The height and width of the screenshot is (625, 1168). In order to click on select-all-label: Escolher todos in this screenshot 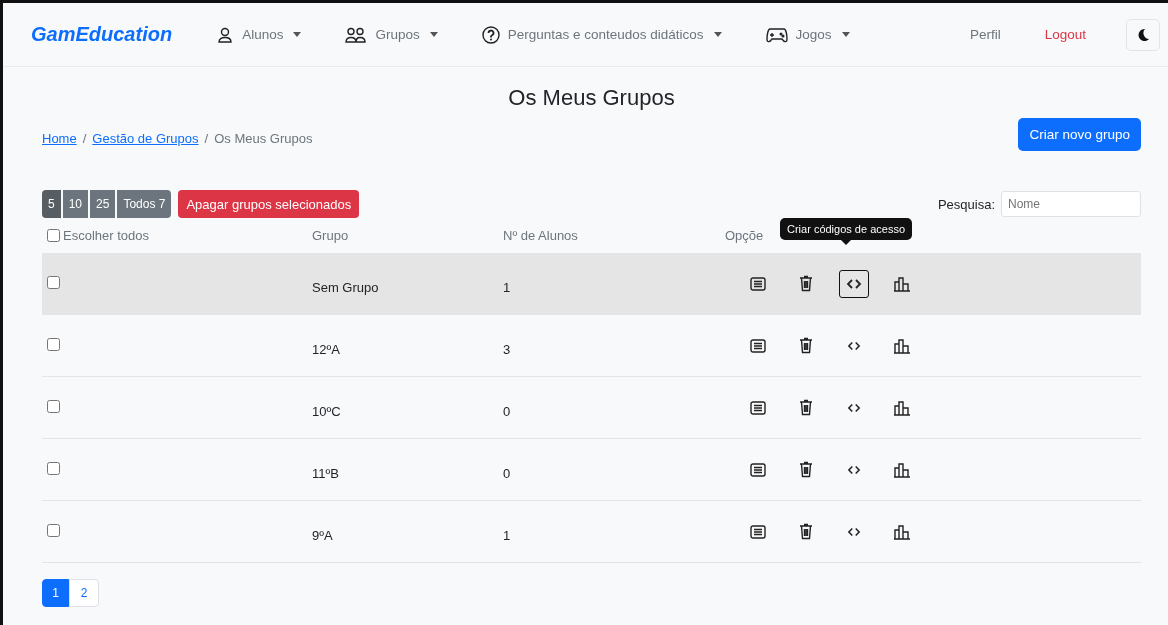, I will do `click(106, 235)`.